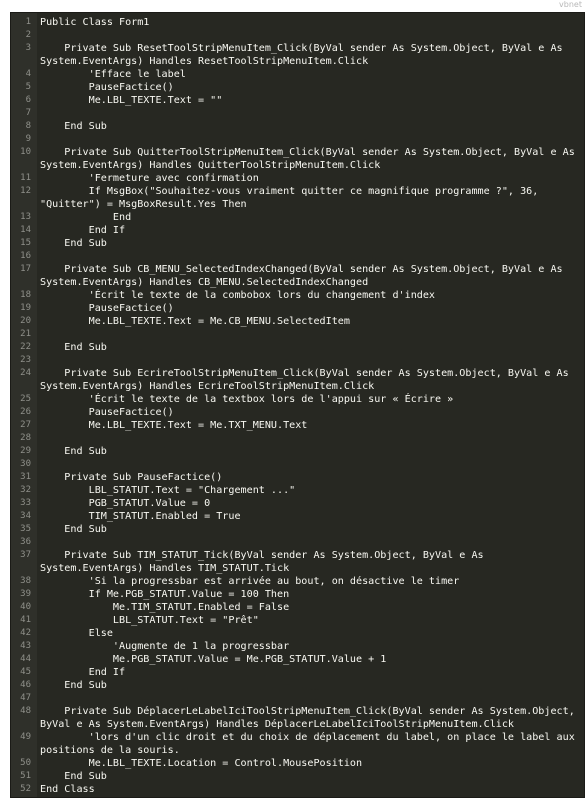  What do you see at coordinates (25, 490) in the screenshot?
I see `line-number: 32` at bounding box center [25, 490].